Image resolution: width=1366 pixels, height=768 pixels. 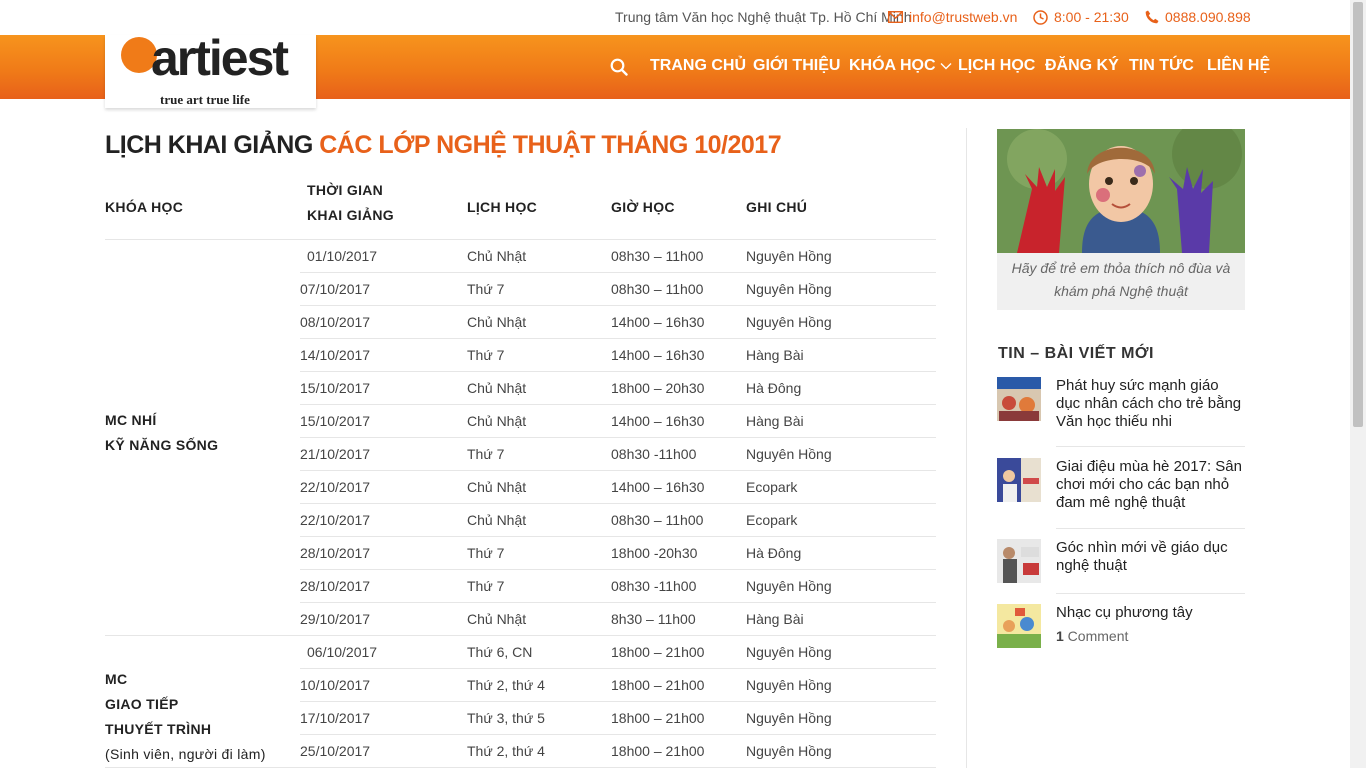 I want to click on cell-time: 08h30 – 11h00, so click(x=657, y=520).